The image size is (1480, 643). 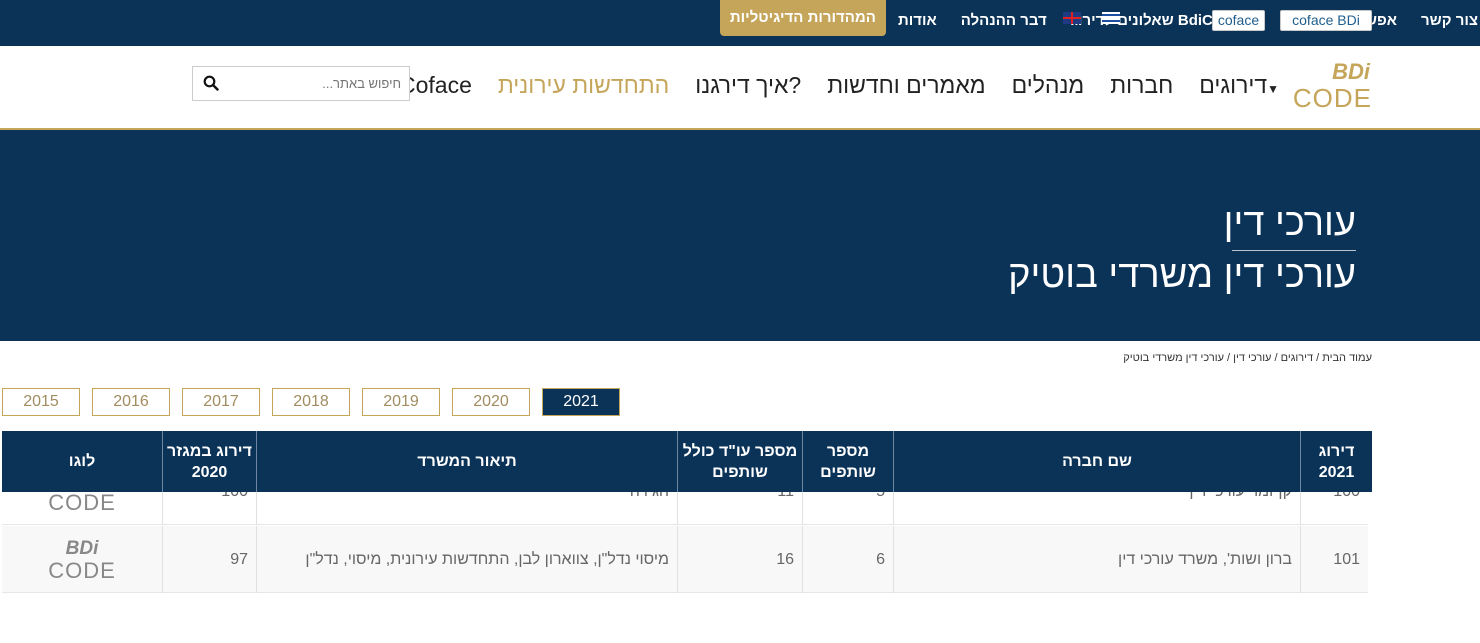 What do you see at coordinates (82, 548) in the screenshot?
I see `company-logo-bdi: BDi` at bounding box center [82, 548].